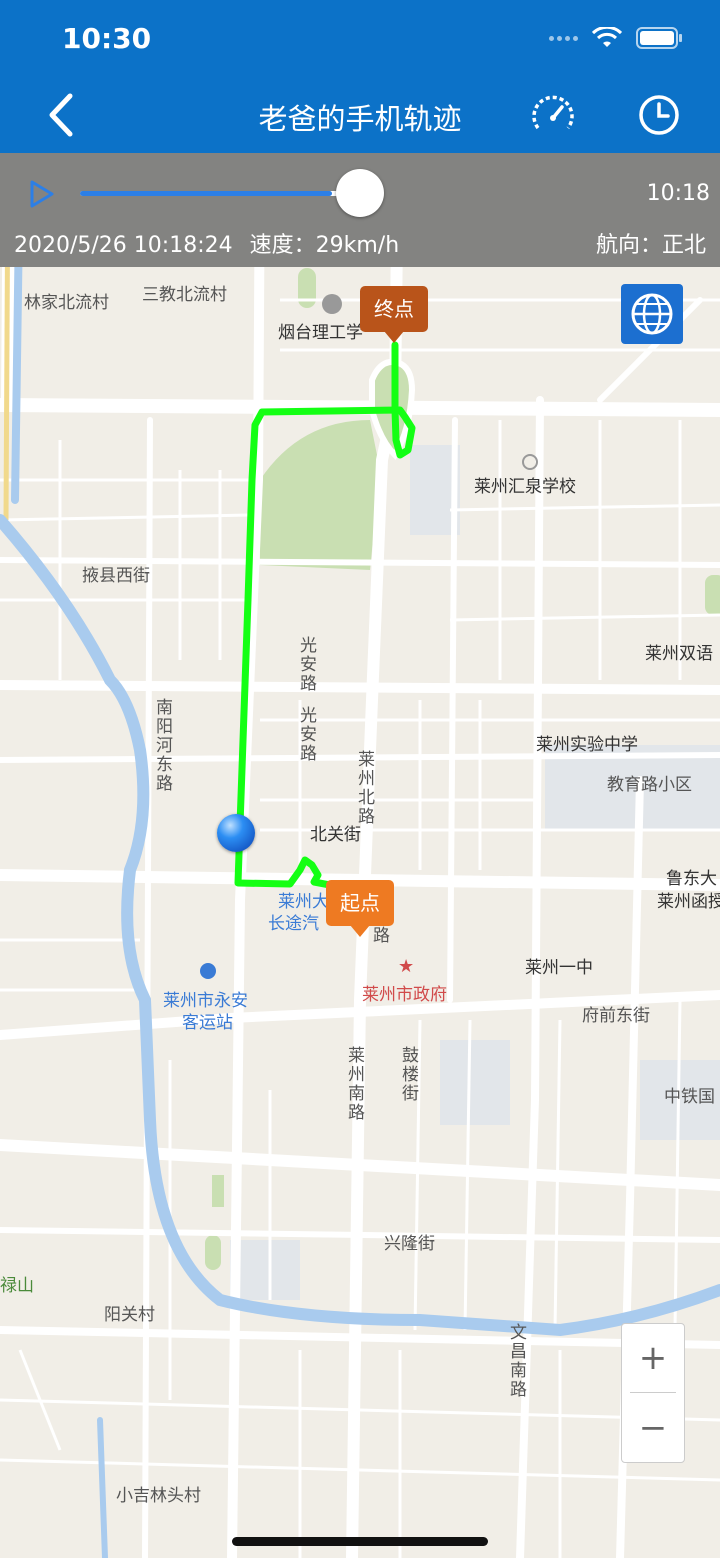 This screenshot has height=1558, width=720. Describe the element at coordinates (683, 245) in the screenshot. I see `heading-value: 正北` at that location.